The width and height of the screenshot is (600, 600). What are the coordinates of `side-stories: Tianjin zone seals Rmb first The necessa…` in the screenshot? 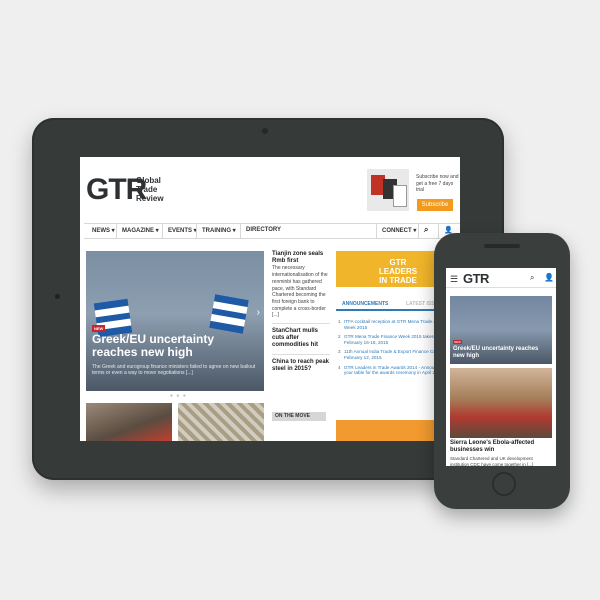 It's located at (301, 312).